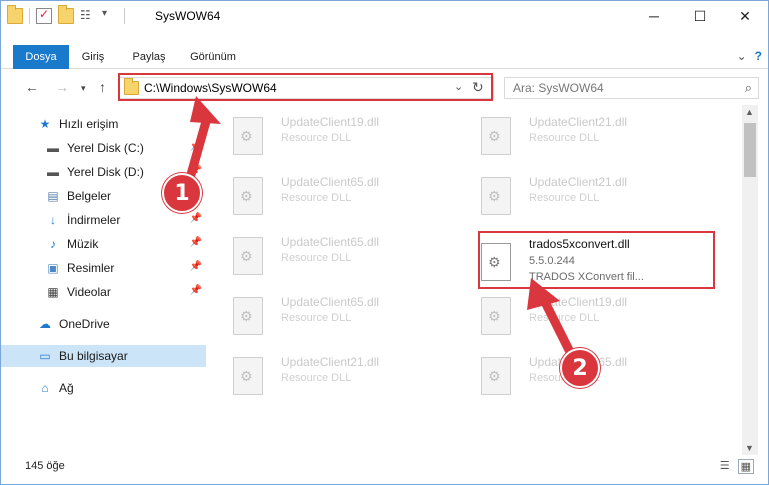 The width and height of the screenshot is (769, 485). I want to click on file-highlight, so click(596, 260).